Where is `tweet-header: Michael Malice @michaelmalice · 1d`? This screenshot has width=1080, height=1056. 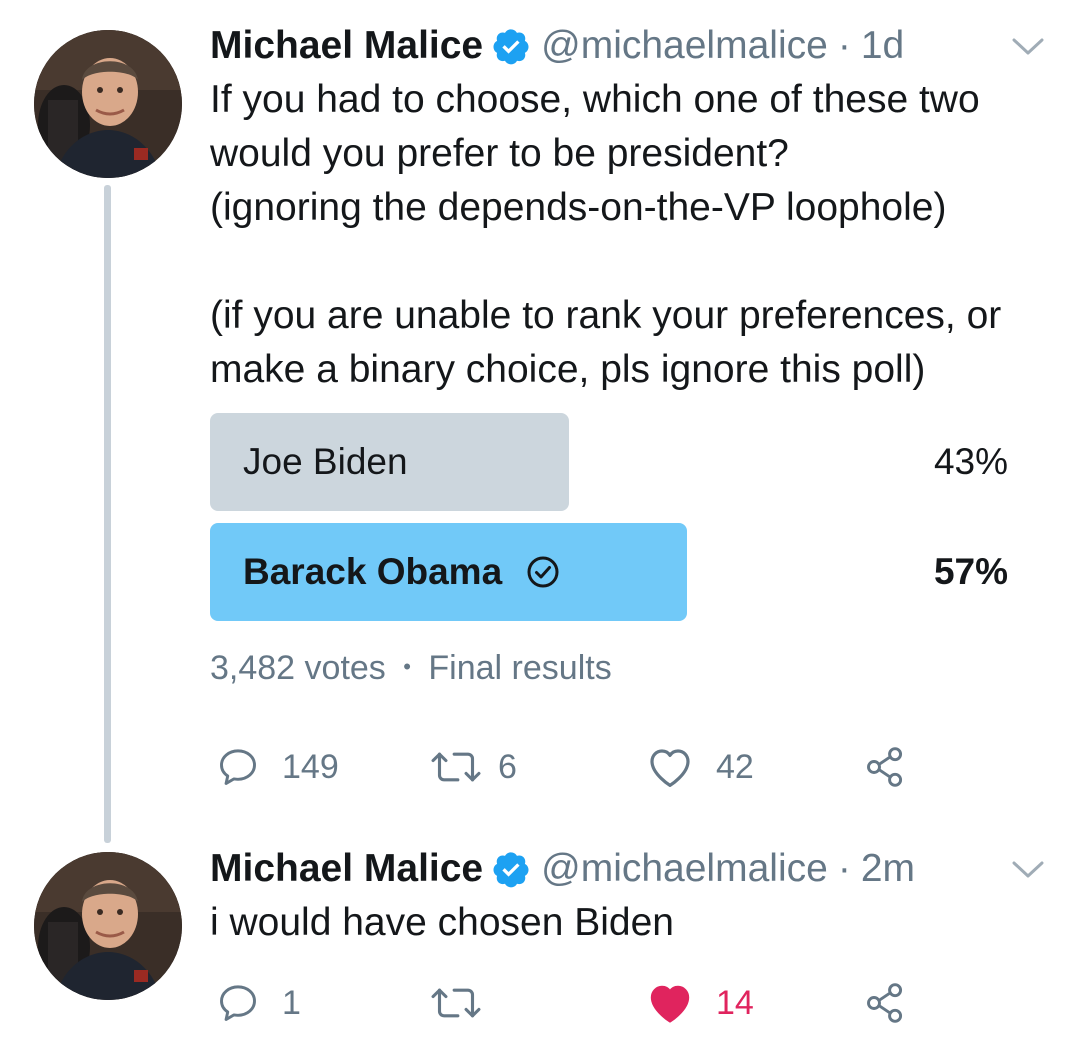 tweet-header: Michael Malice @michaelmalice · 1d is located at coordinates (557, 46).